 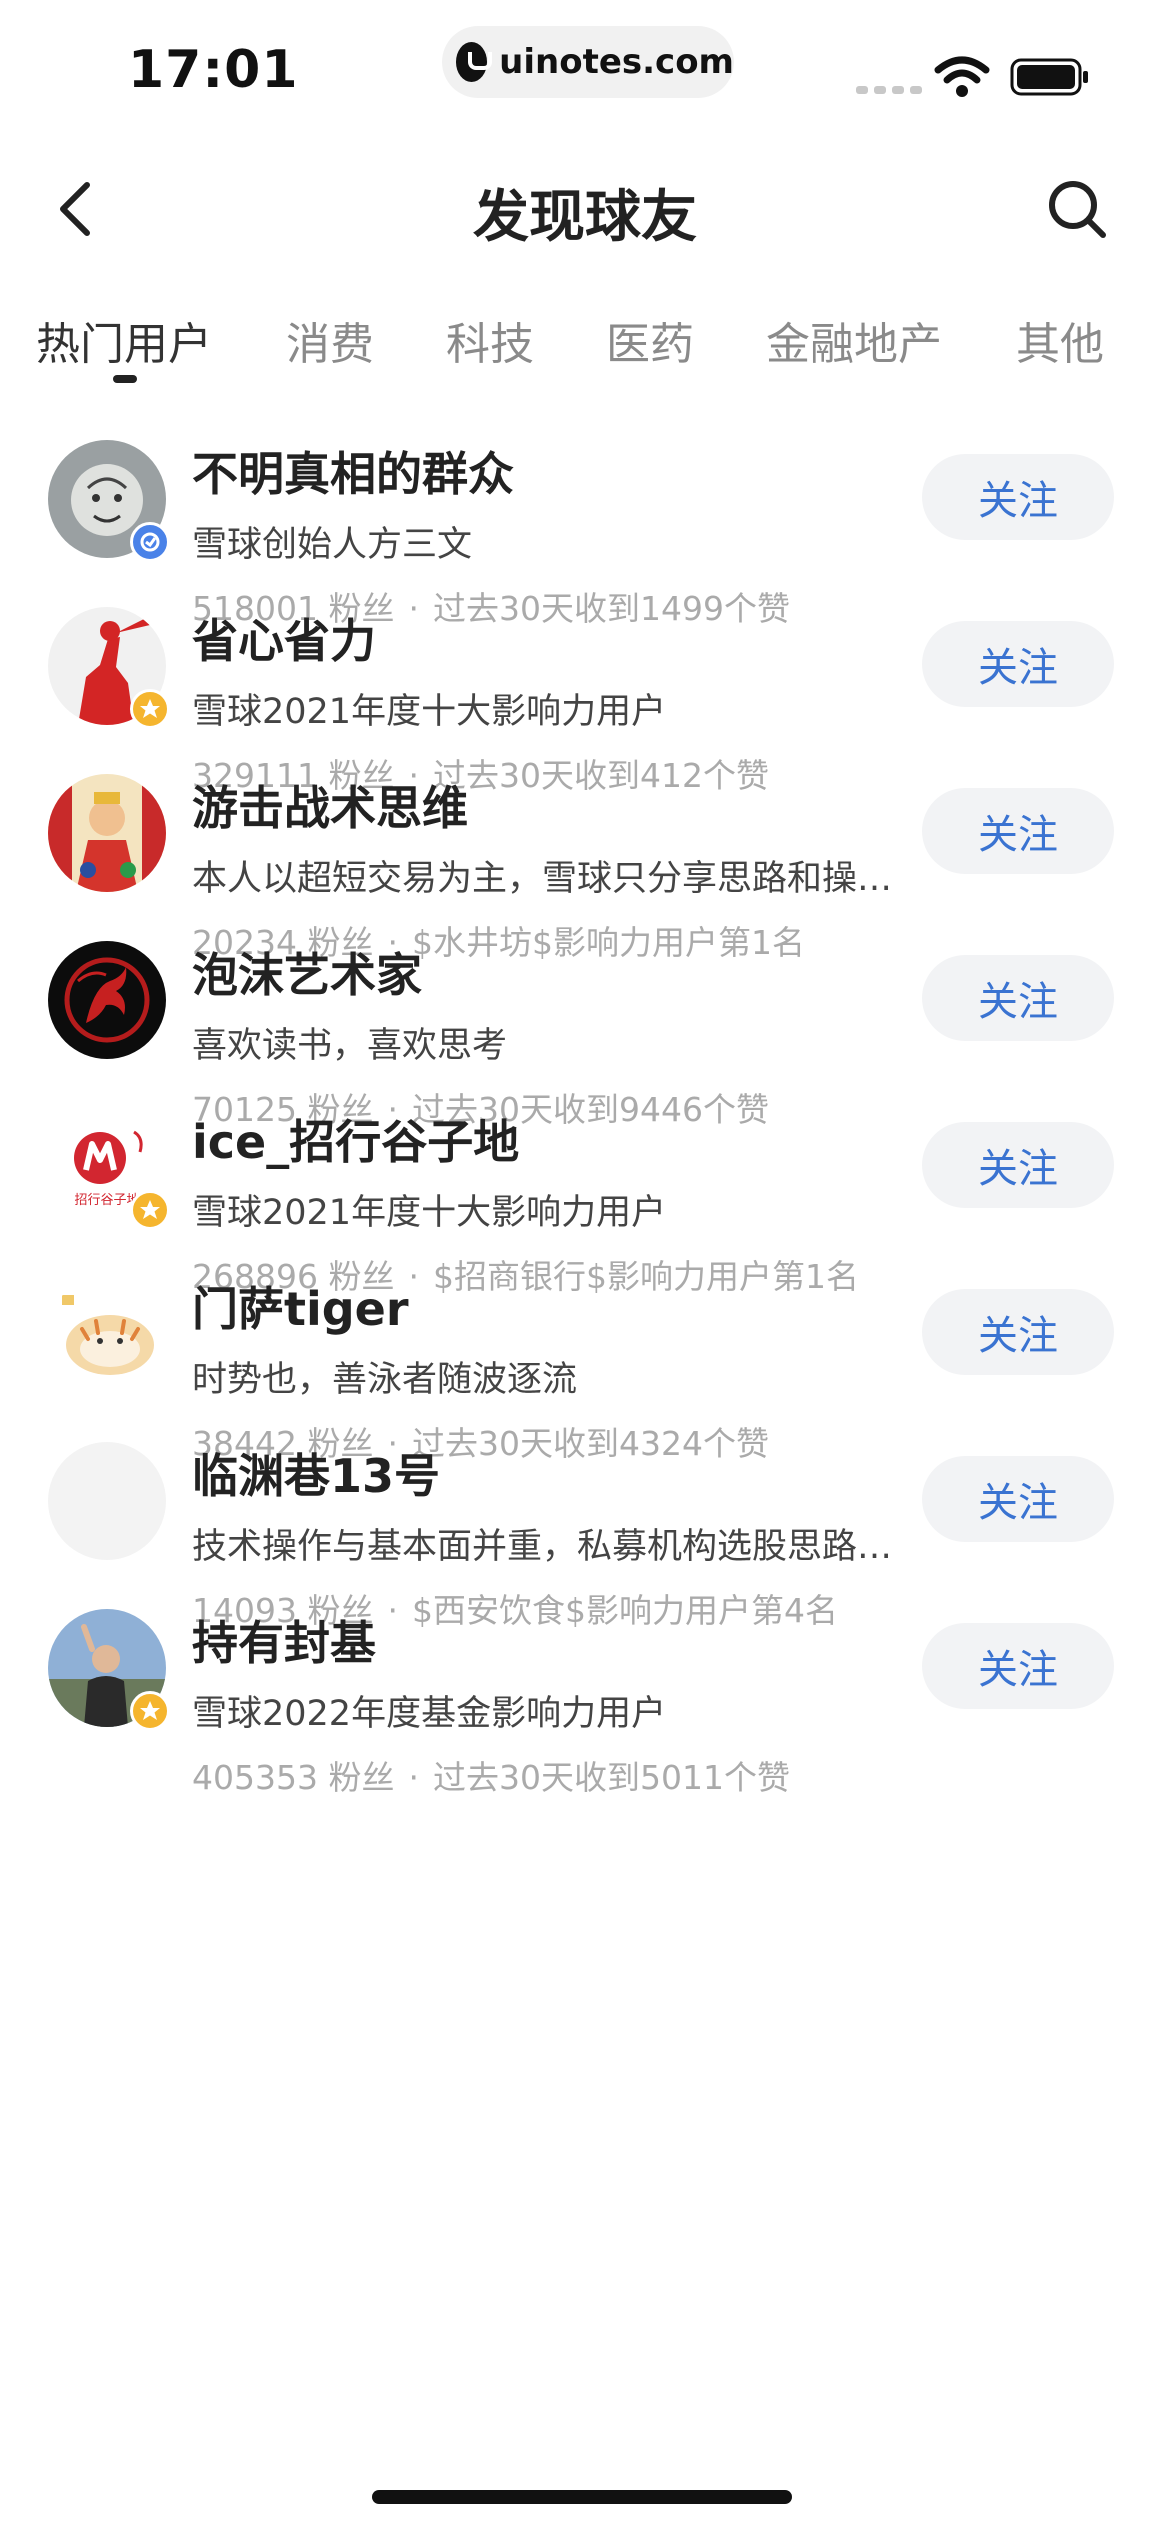 I want to click on user-name: 门萨tiger, so click(x=300, y=1306).